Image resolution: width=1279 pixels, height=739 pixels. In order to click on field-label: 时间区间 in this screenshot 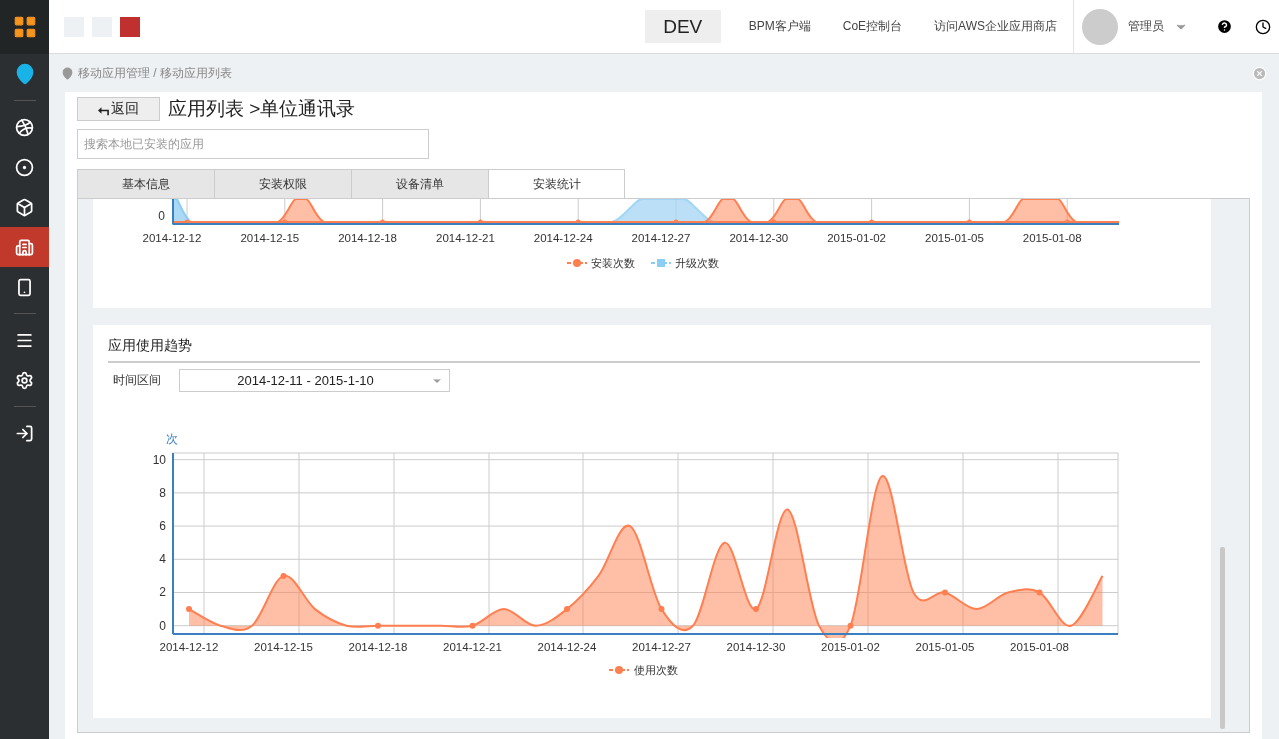, I will do `click(137, 380)`.